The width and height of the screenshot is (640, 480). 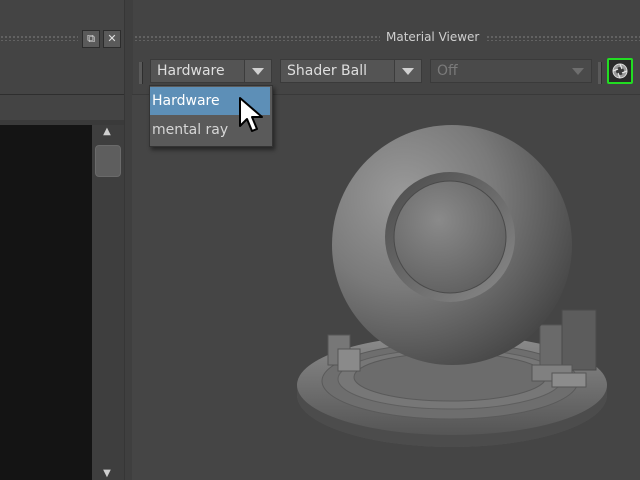 I want to click on left-panel-divider, so click(x=62, y=94).